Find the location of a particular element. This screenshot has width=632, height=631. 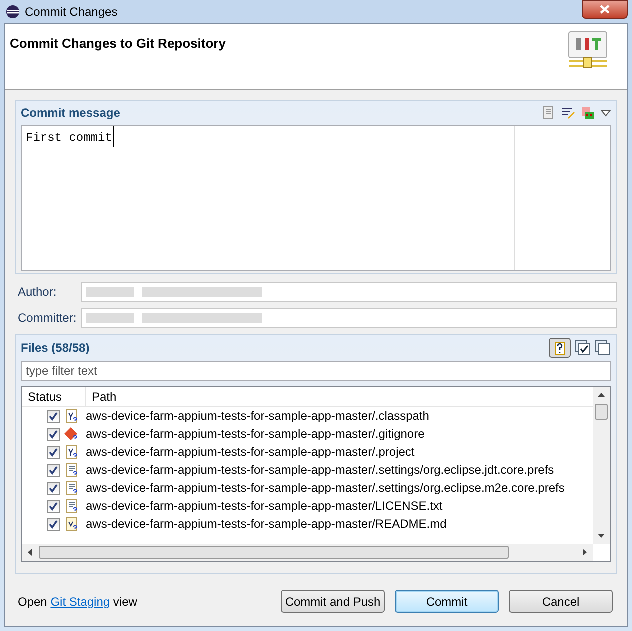

select-all-icon is located at coordinates (583, 348).